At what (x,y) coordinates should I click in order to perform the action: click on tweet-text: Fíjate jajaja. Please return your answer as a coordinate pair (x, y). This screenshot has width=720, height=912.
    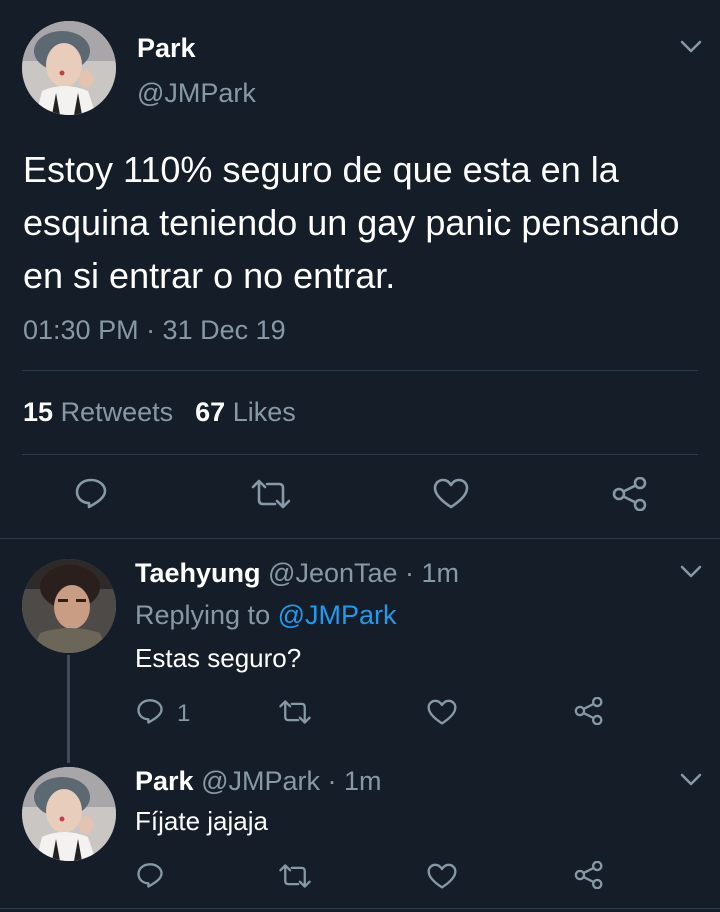
    Looking at the image, I should click on (201, 821).